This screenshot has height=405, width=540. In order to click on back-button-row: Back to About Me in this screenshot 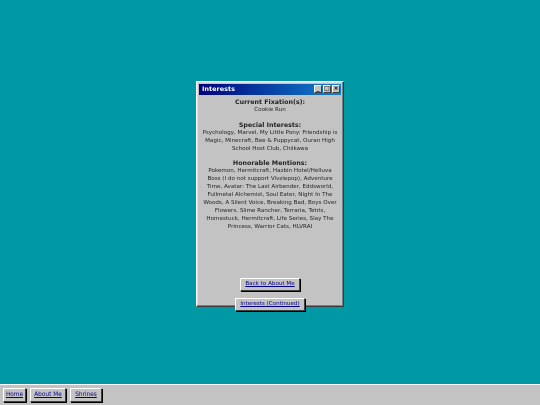, I will do `click(270, 280)`.